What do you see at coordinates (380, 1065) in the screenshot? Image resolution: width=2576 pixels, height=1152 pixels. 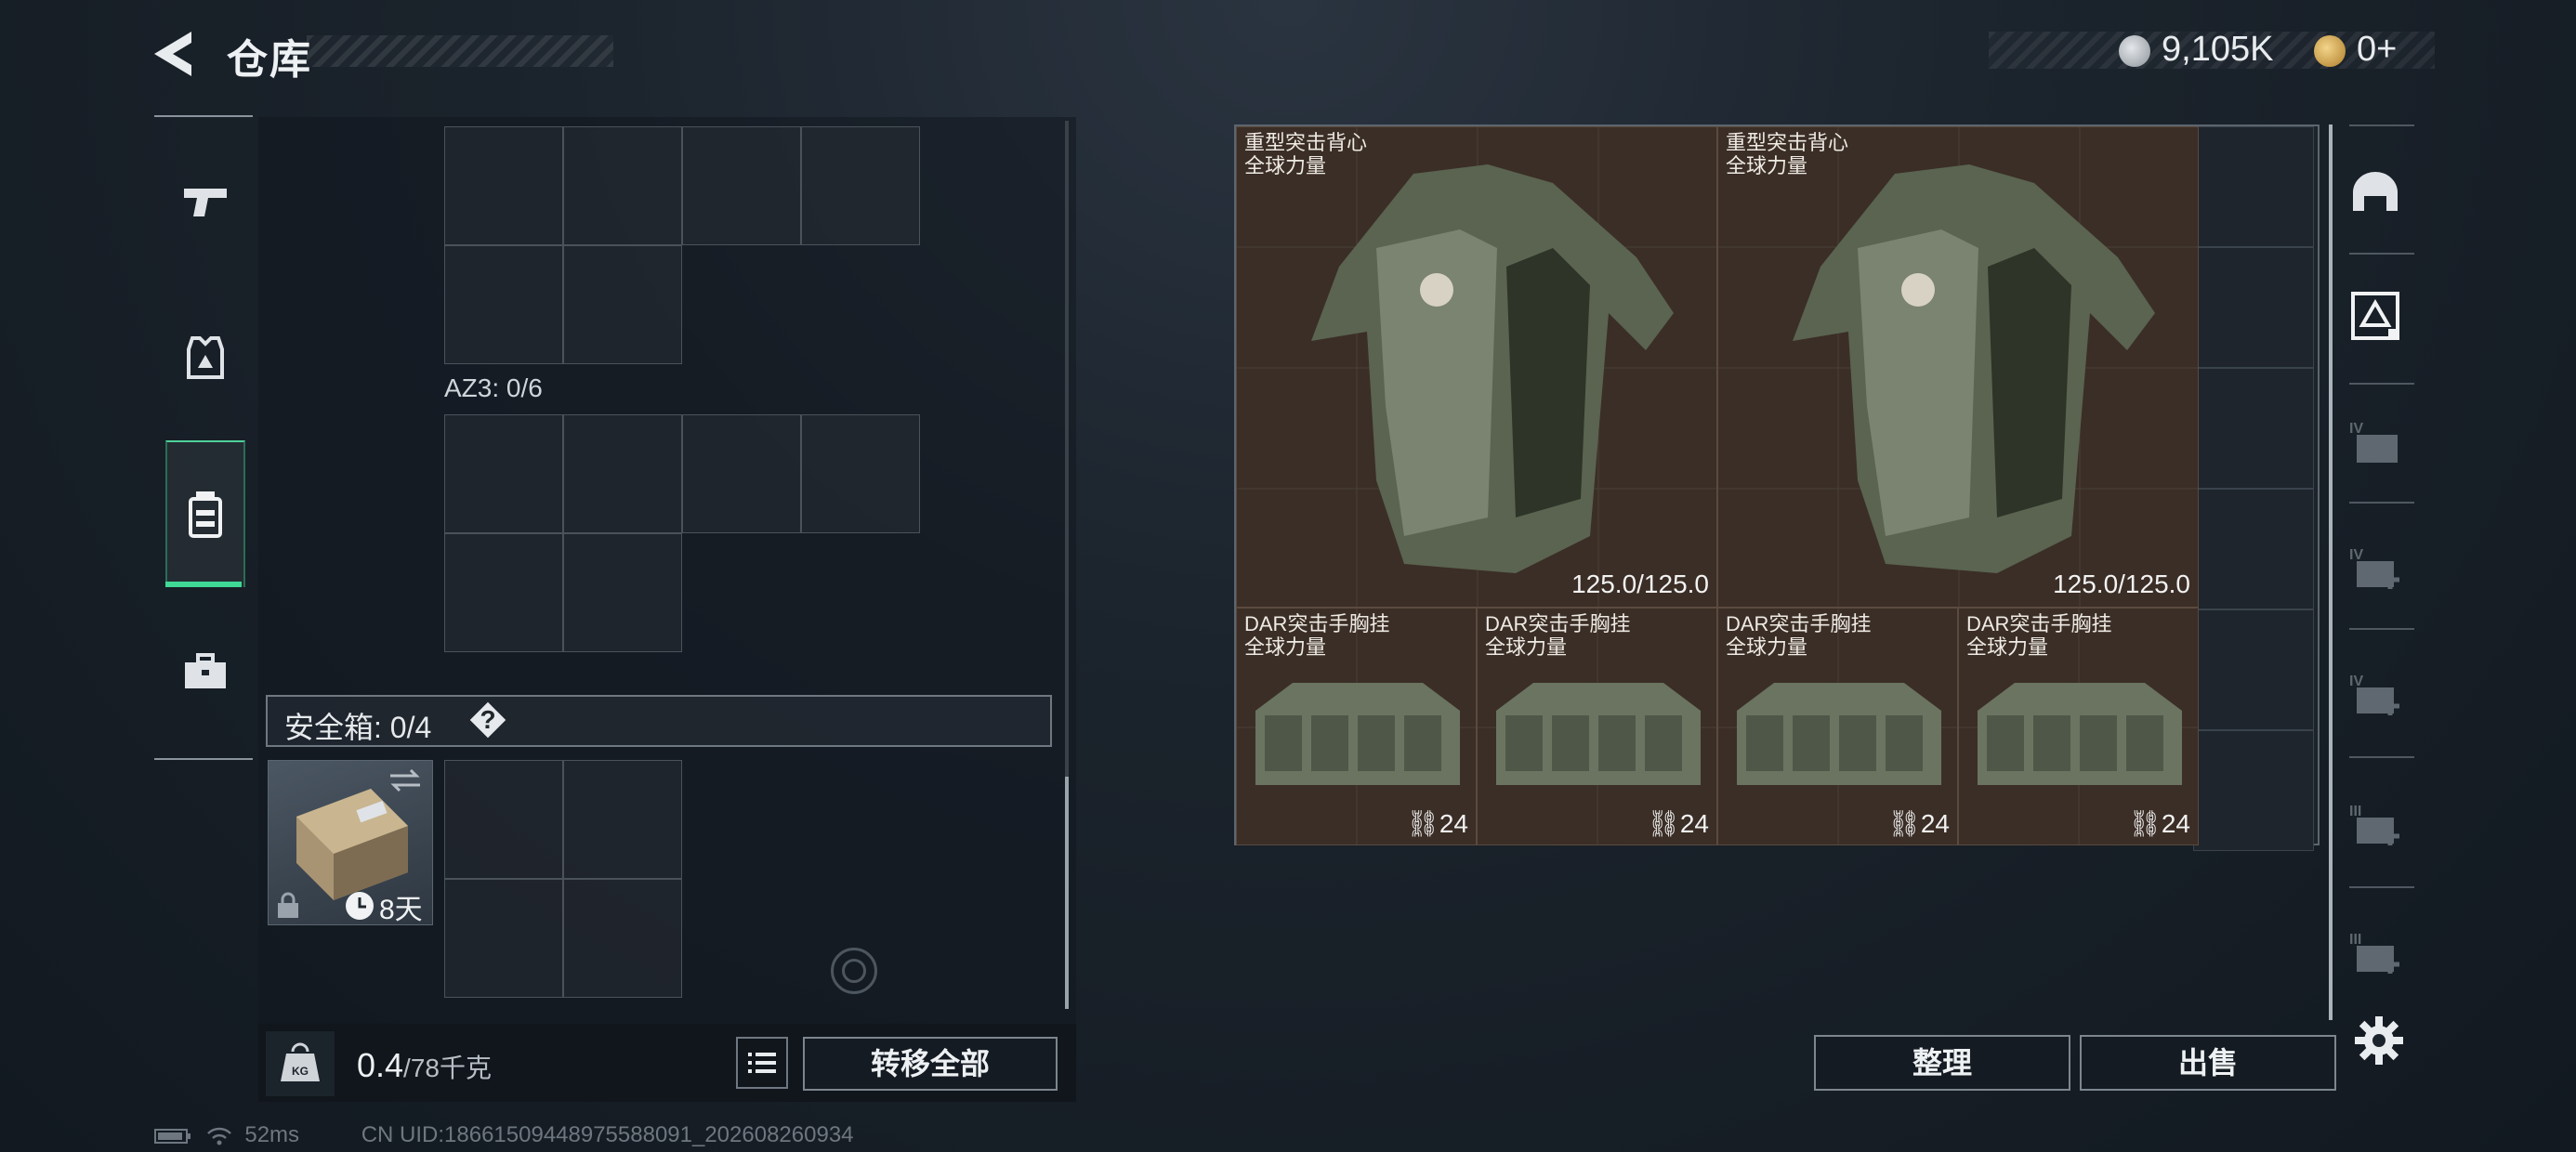 I see `weight-current: 0.4` at bounding box center [380, 1065].